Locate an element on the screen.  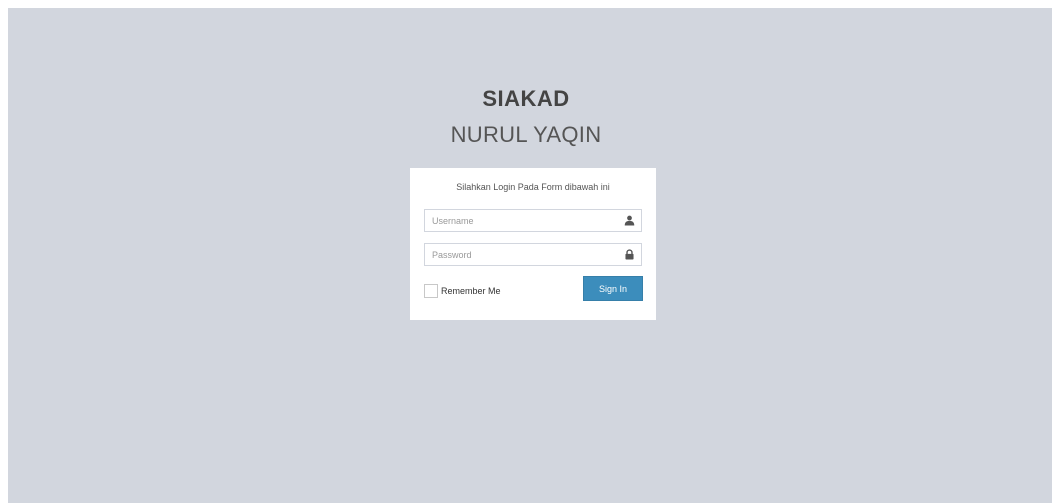
password-field is located at coordinates (533, 254).